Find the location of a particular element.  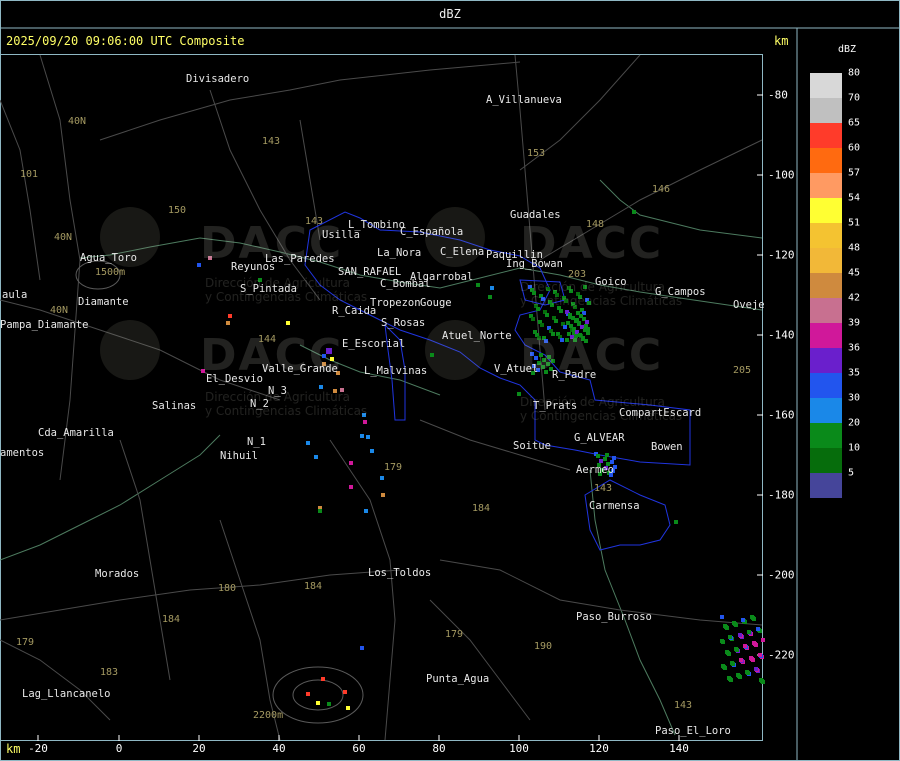

x-tick-label: 140 is located at coordinates (679, 748).